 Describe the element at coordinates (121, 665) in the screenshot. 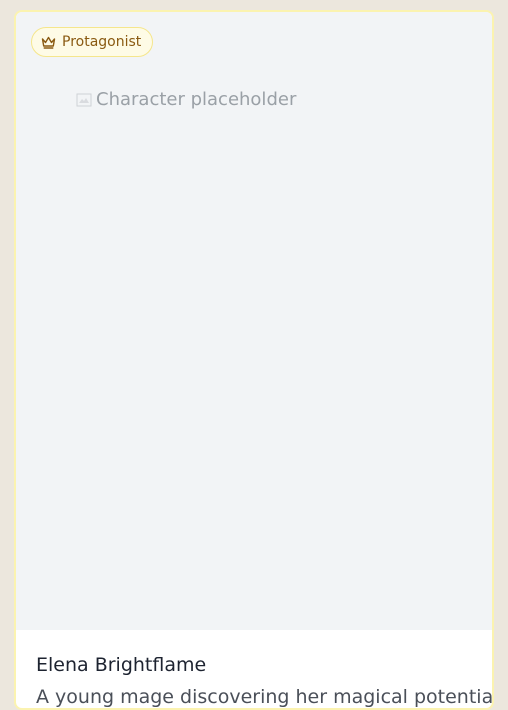

I see `character-name: Elena Brightflame` at that location.